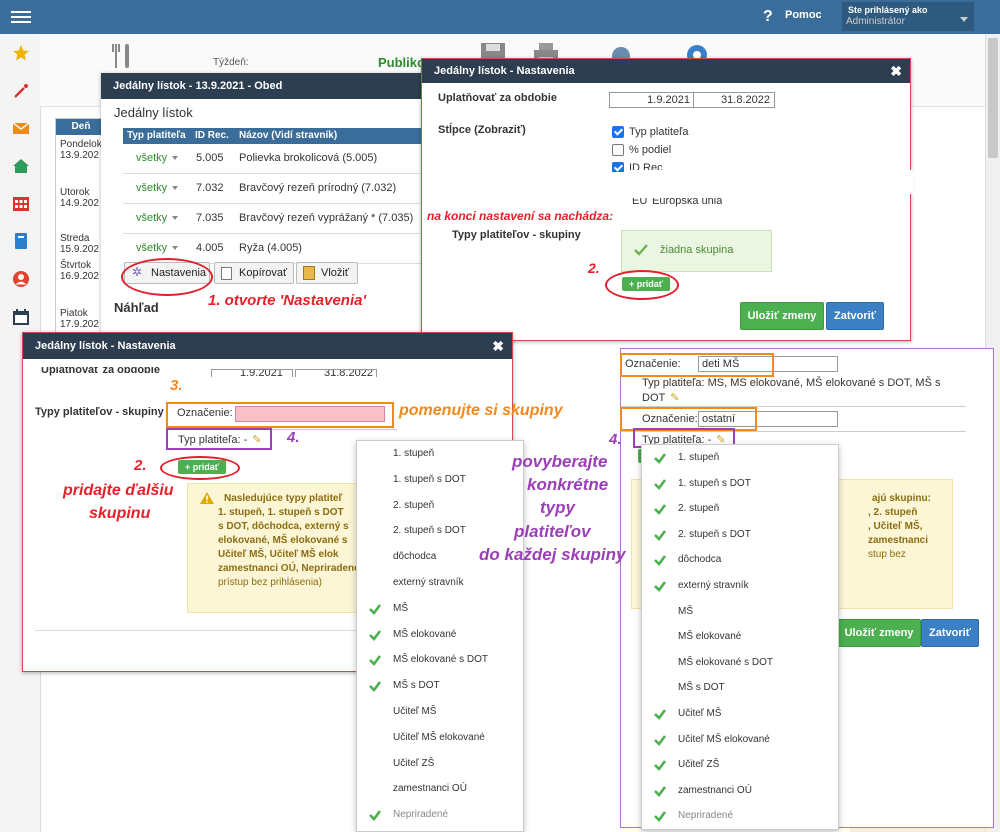 The image size is (1000, 832). What do you see at coordinates (425, 634) in the screenshot?
I see `dropdown-option-label: MŠ elokované` at bounding box center [425, 634].